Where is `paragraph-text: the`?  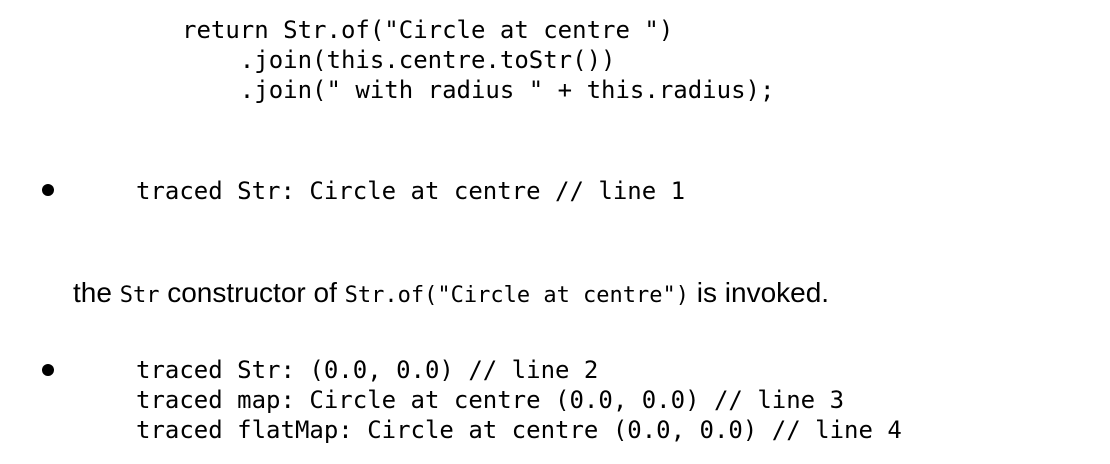
paragraph-text: the is located at coordinates (96, 292).